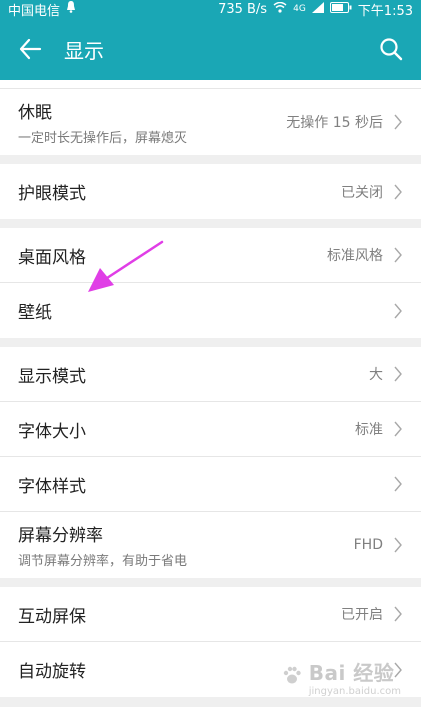  Describe the element at coordinates (52, 616) in the screenshot. I see `setting-label: 互动屏保` at that location.